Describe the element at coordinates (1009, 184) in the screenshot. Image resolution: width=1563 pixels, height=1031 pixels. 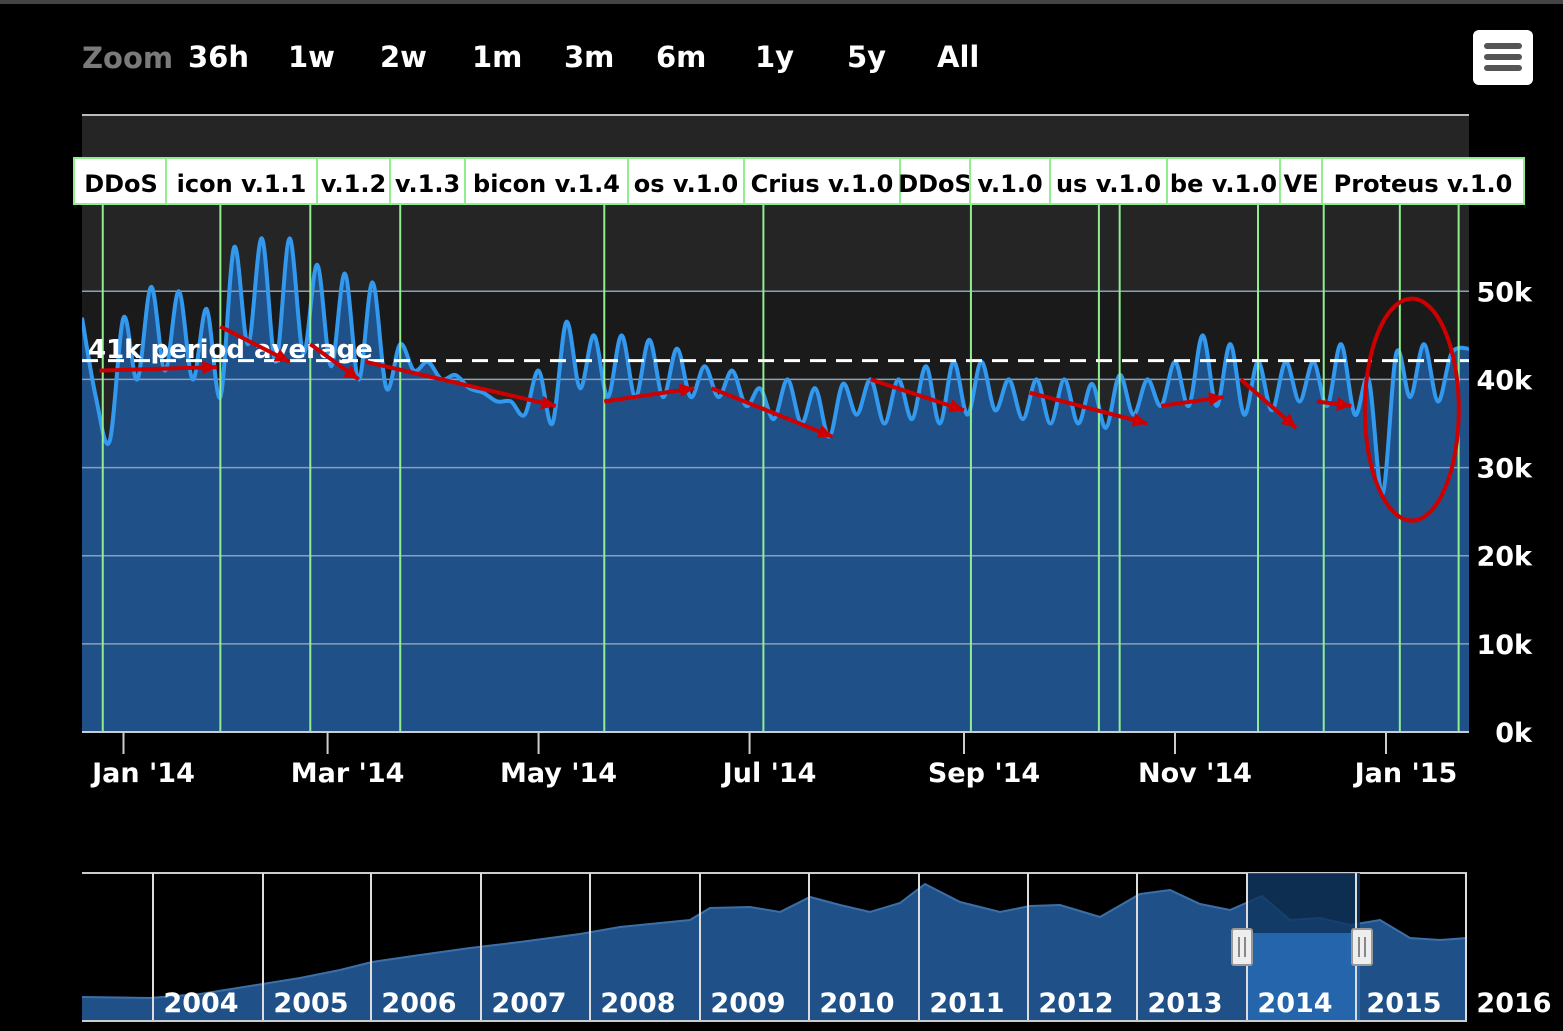
I see `svg-text: v.1.0` at that location.